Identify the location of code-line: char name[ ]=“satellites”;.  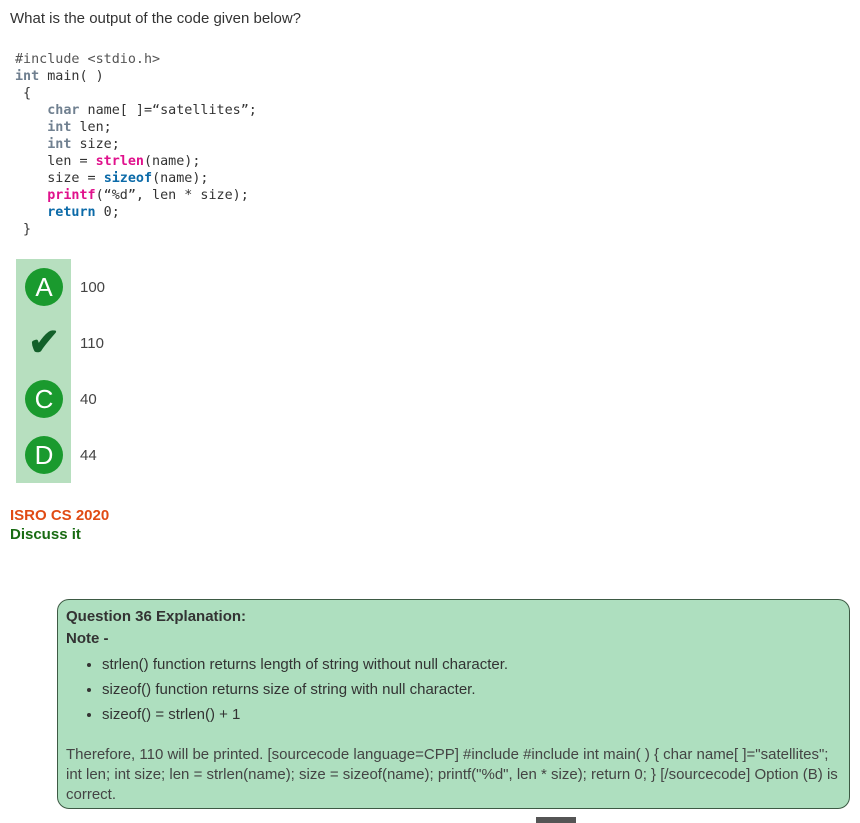
(136, 110).